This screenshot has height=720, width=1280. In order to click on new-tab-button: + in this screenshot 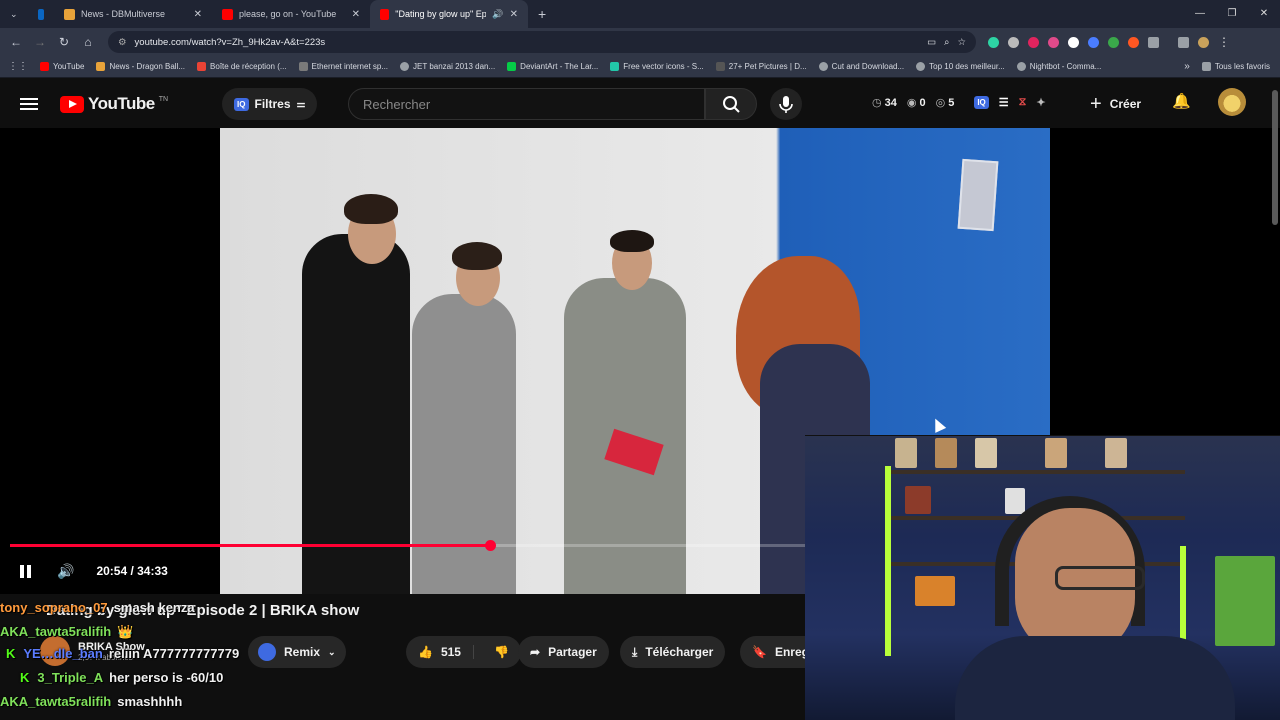, I will do `click(542, 14)`.